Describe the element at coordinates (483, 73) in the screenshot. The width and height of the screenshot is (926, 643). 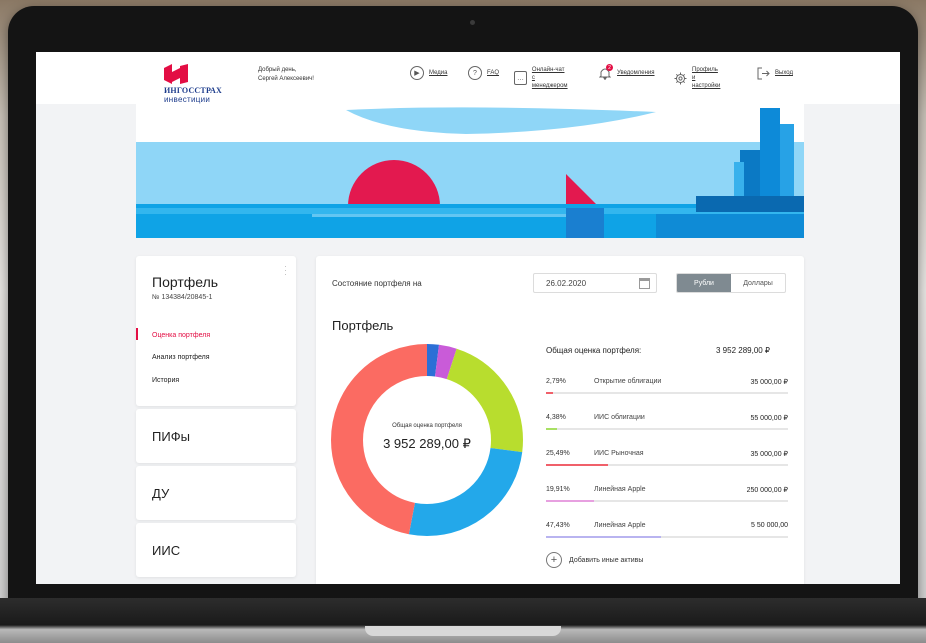
I see `nav-faq: ? FAQ` at that location.